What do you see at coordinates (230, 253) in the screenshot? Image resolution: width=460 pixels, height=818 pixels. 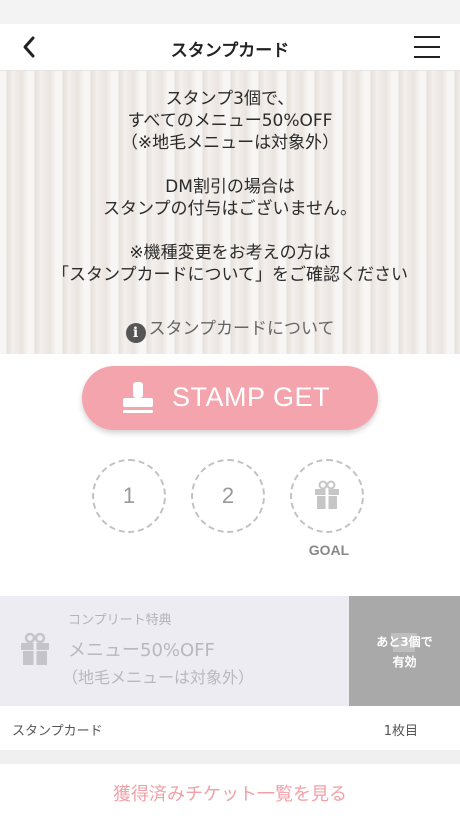 I see `notice-line: ※機種変更をお考えの方は` at bounding box center [230, 253].